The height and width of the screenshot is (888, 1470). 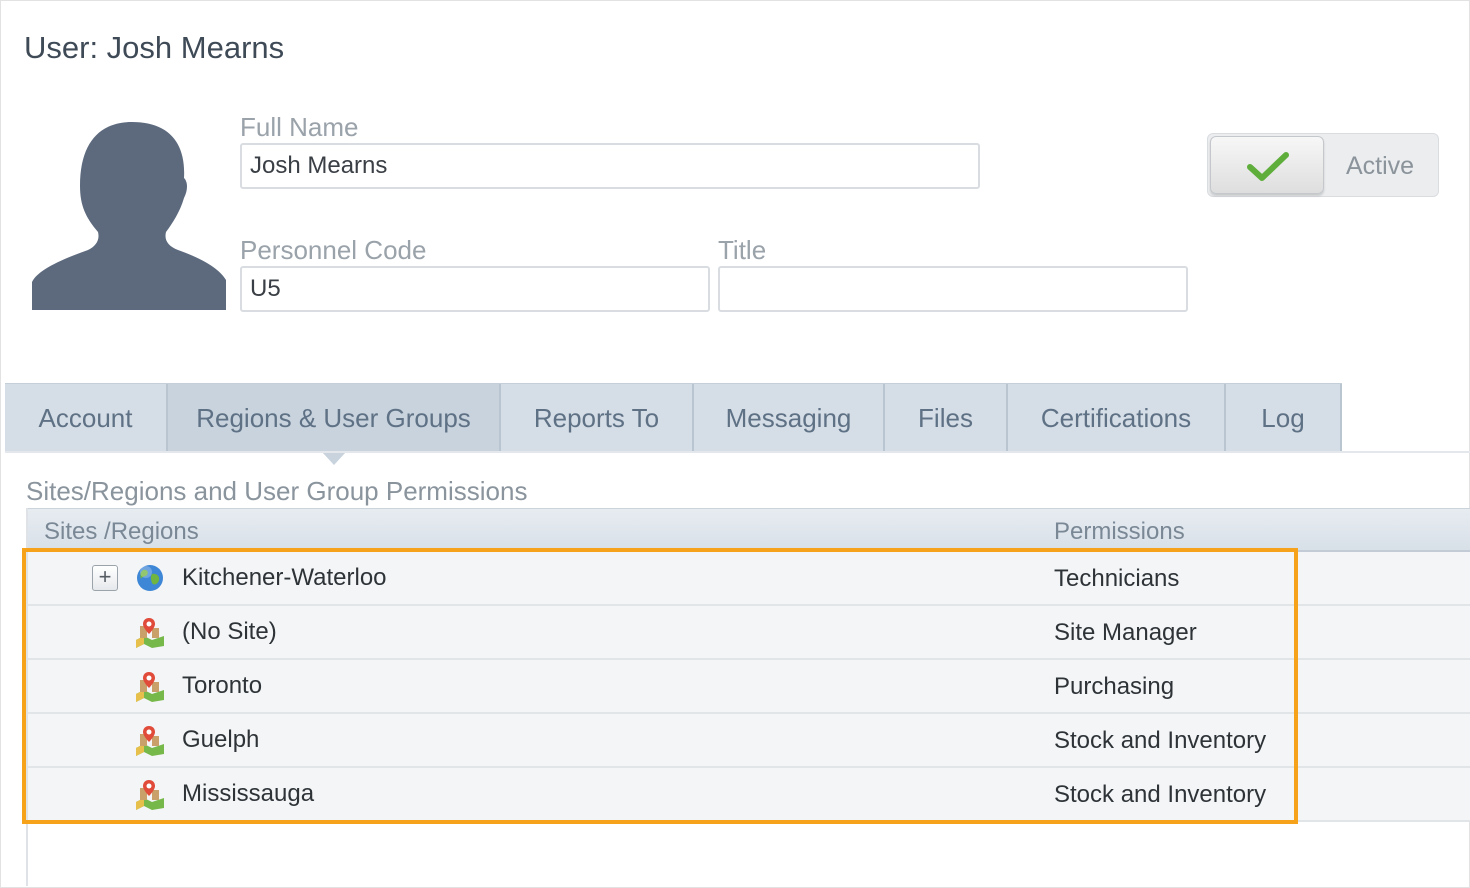 I want to click on checkmark-icon, so click(x=1268, y=166).